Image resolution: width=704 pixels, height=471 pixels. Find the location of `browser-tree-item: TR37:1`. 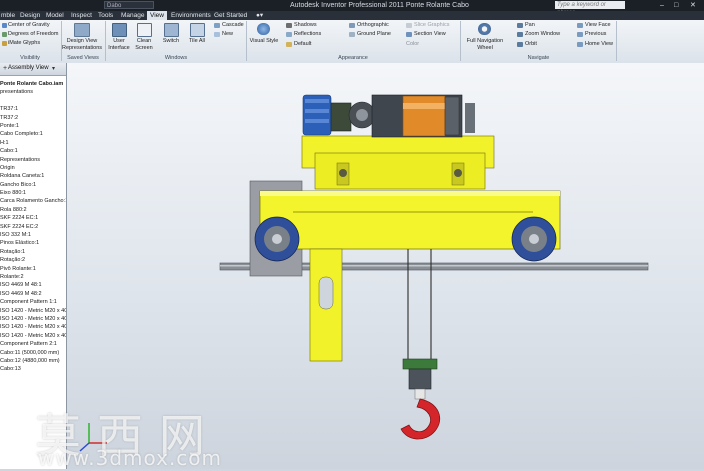

browser-tree-item: TR37:1 is located at coordinates (33, 109).